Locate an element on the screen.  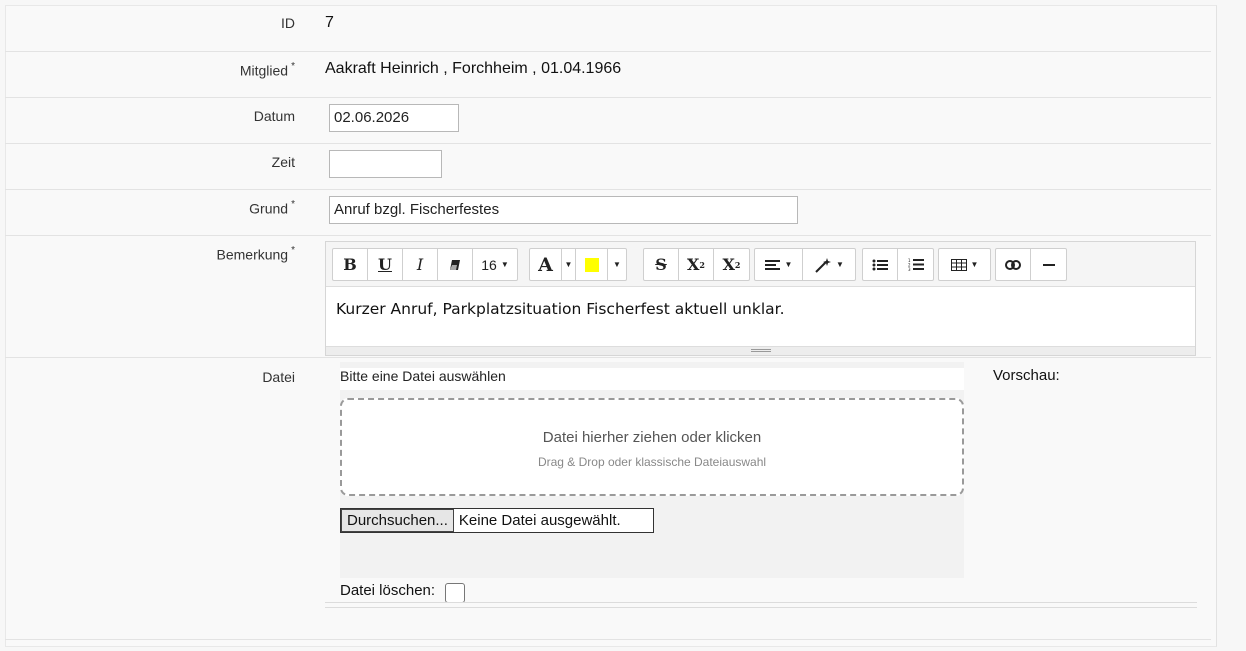
toolbar-group-color: A ▼ ▼ is located at coordinates (578, 264).